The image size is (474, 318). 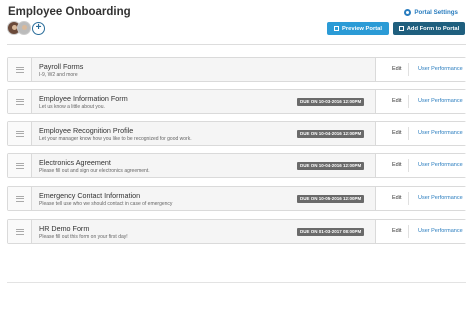 What do you see at coordinates (38, 28) in the screenshot?
I see `add-user-button: +` at bounding box center [38, 28].